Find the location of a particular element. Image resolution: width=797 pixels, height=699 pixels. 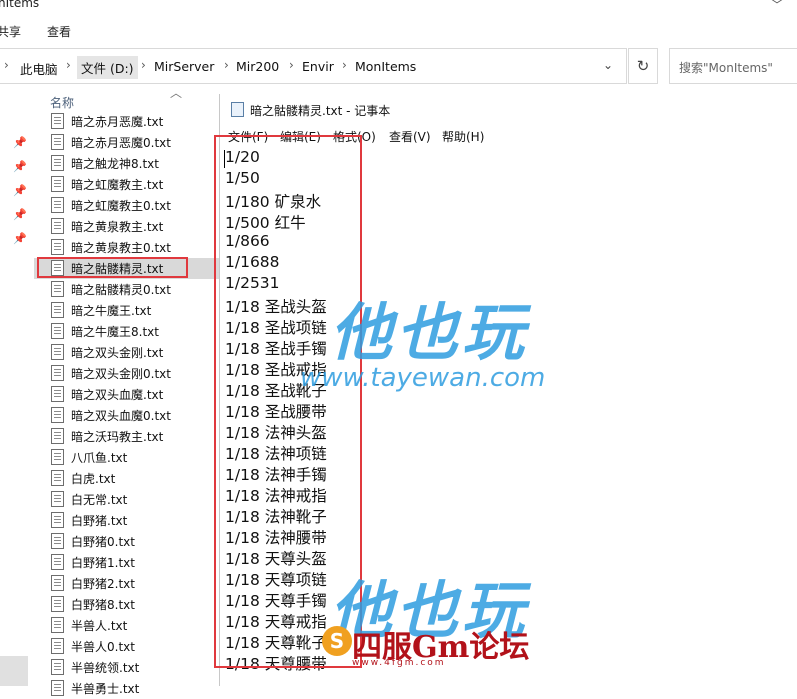

refresh-icon: ↻ is located at coordinates (643, 66).